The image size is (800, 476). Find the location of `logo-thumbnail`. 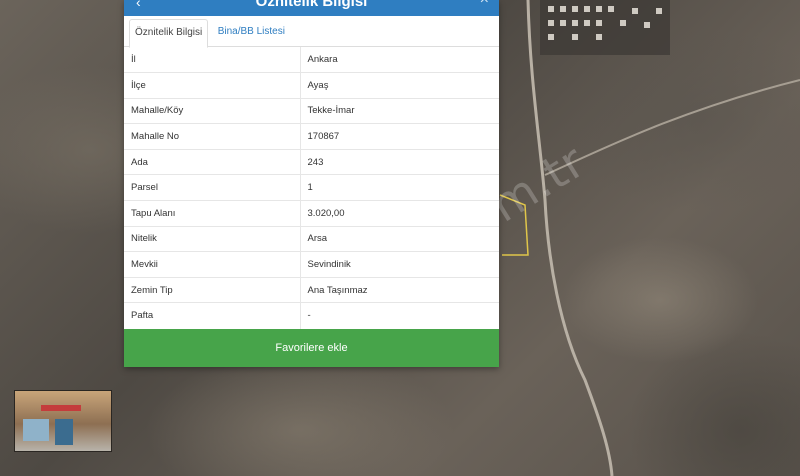

logo-thumbnail is located at coordinates (63, 421).